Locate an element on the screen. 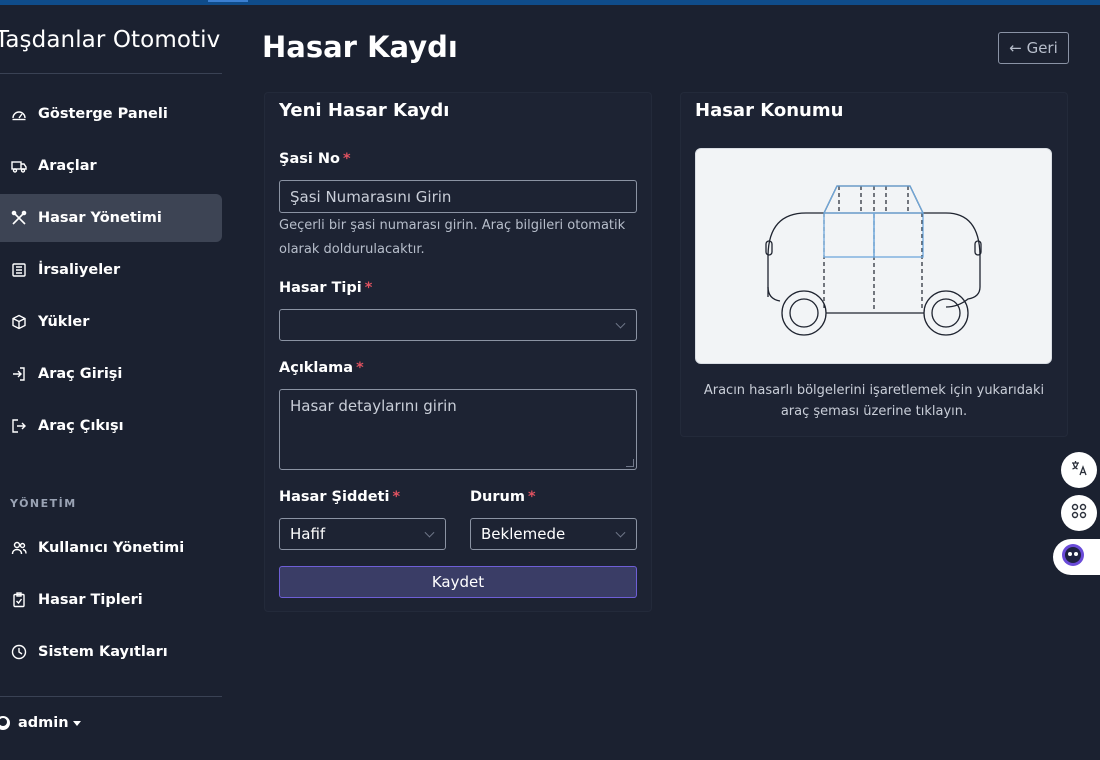  damage-type-label: Hasar Tipi * is located at coordinates (325, 288).